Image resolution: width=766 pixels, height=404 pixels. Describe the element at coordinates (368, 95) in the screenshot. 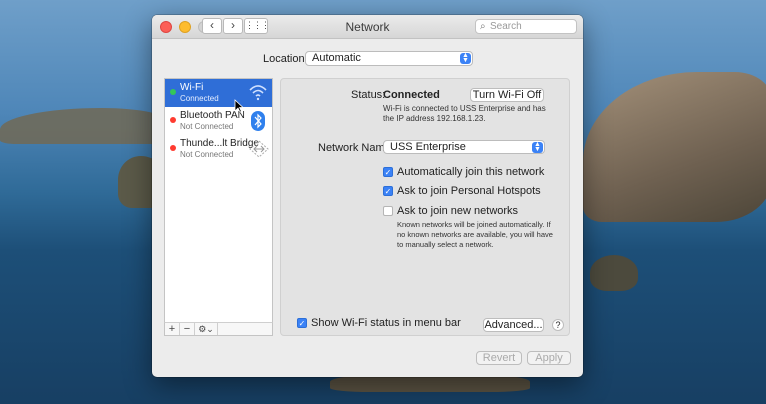

I see `status-label: Status:` at that location.